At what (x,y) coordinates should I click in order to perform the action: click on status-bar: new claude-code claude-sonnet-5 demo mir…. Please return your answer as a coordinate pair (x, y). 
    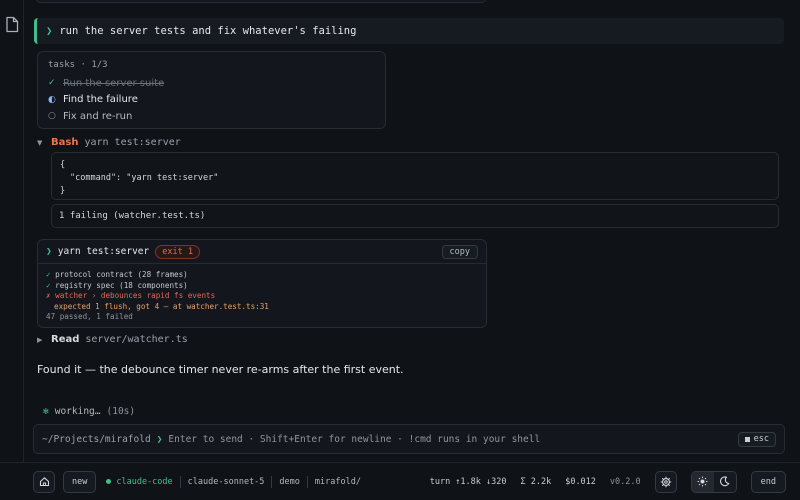
    Looking at the image, I should click on (400, 481).